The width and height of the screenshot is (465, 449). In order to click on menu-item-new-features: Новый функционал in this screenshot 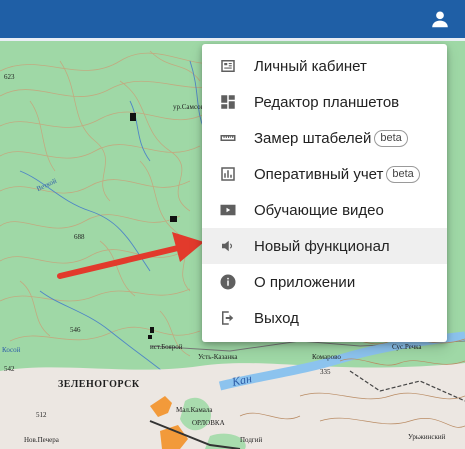, I will do `click(324, 246)`.